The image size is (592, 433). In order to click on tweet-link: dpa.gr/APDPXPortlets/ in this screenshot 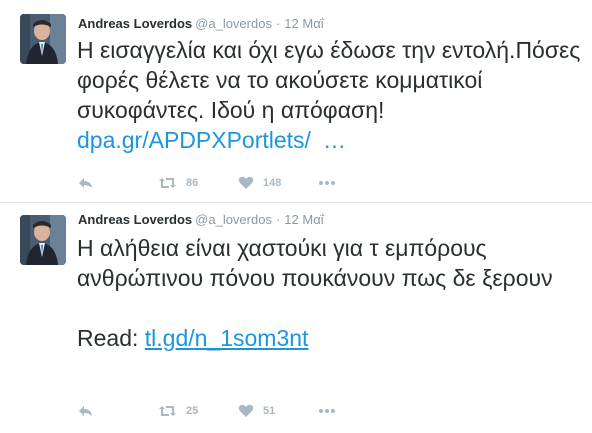, I will do `click(194, 140)`.